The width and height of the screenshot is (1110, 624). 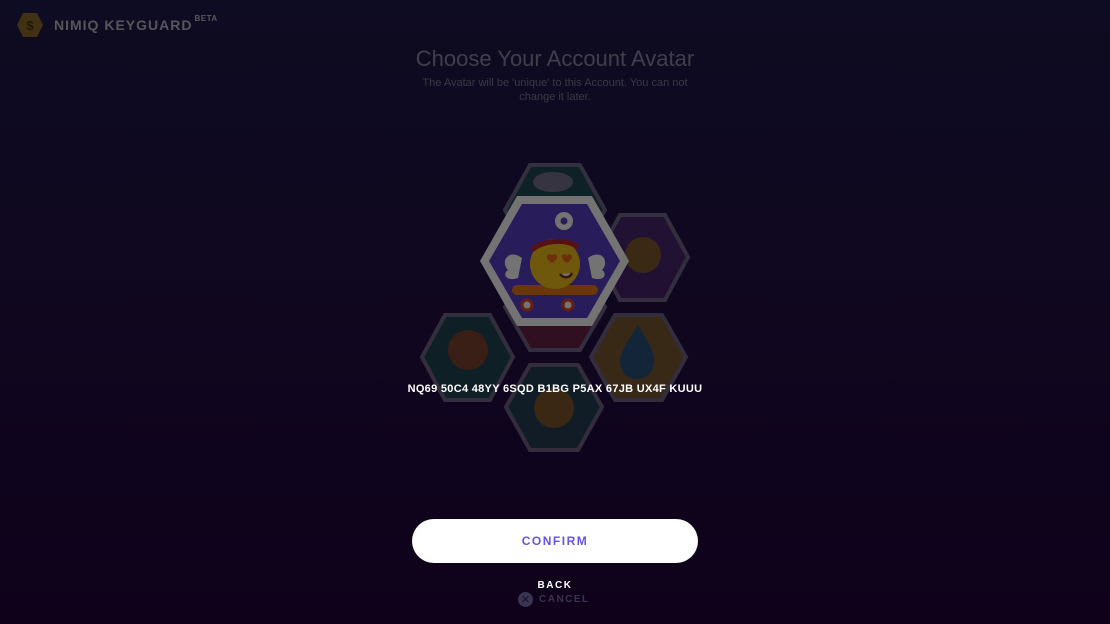 I want to click on nimiq-logo-icon: $, so click(x=30, y=25).